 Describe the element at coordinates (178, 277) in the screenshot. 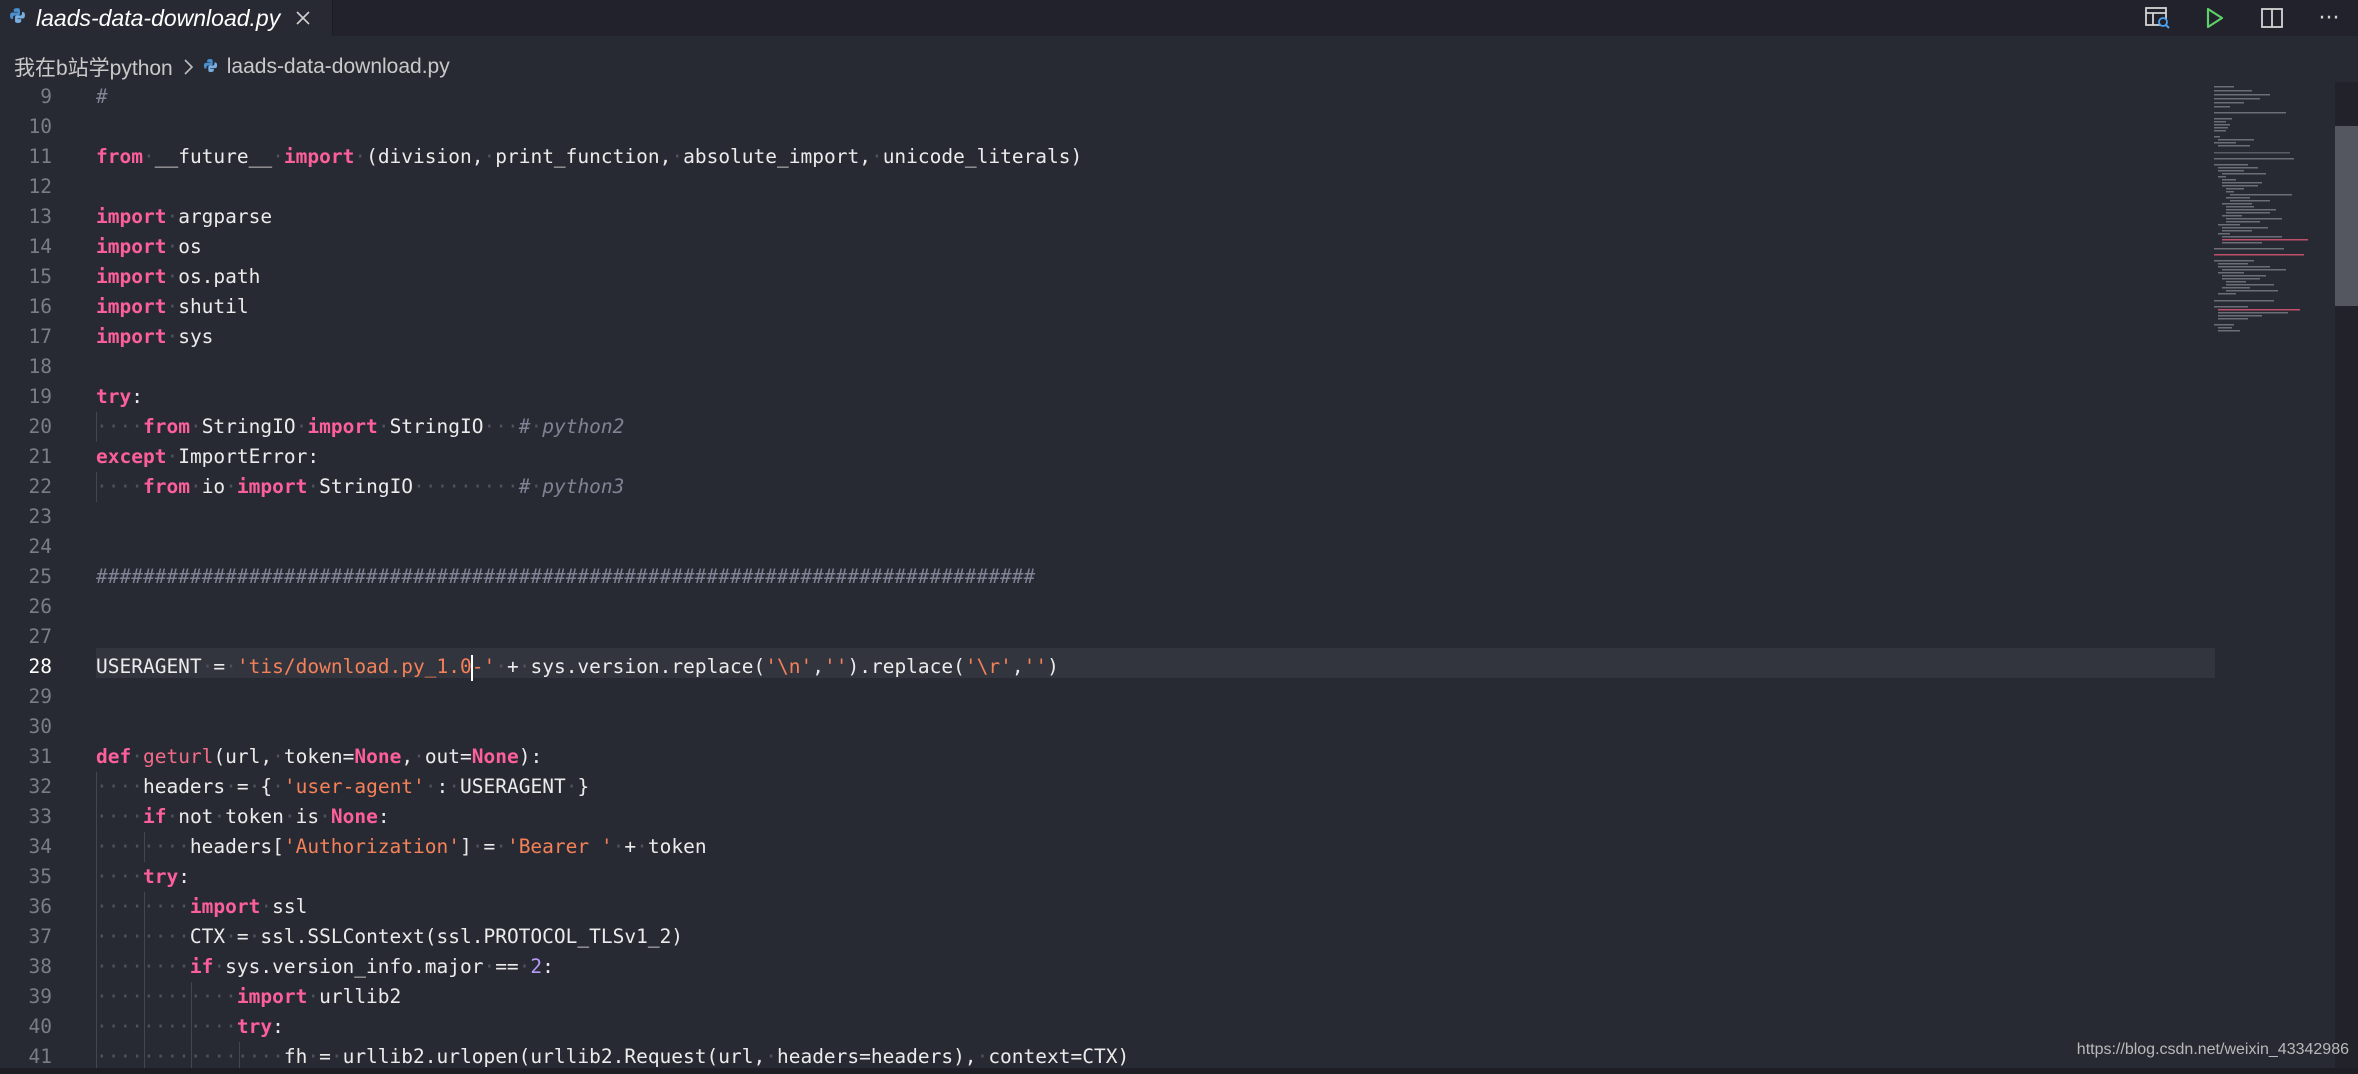

I see `code-line: import·os.path` at that location.